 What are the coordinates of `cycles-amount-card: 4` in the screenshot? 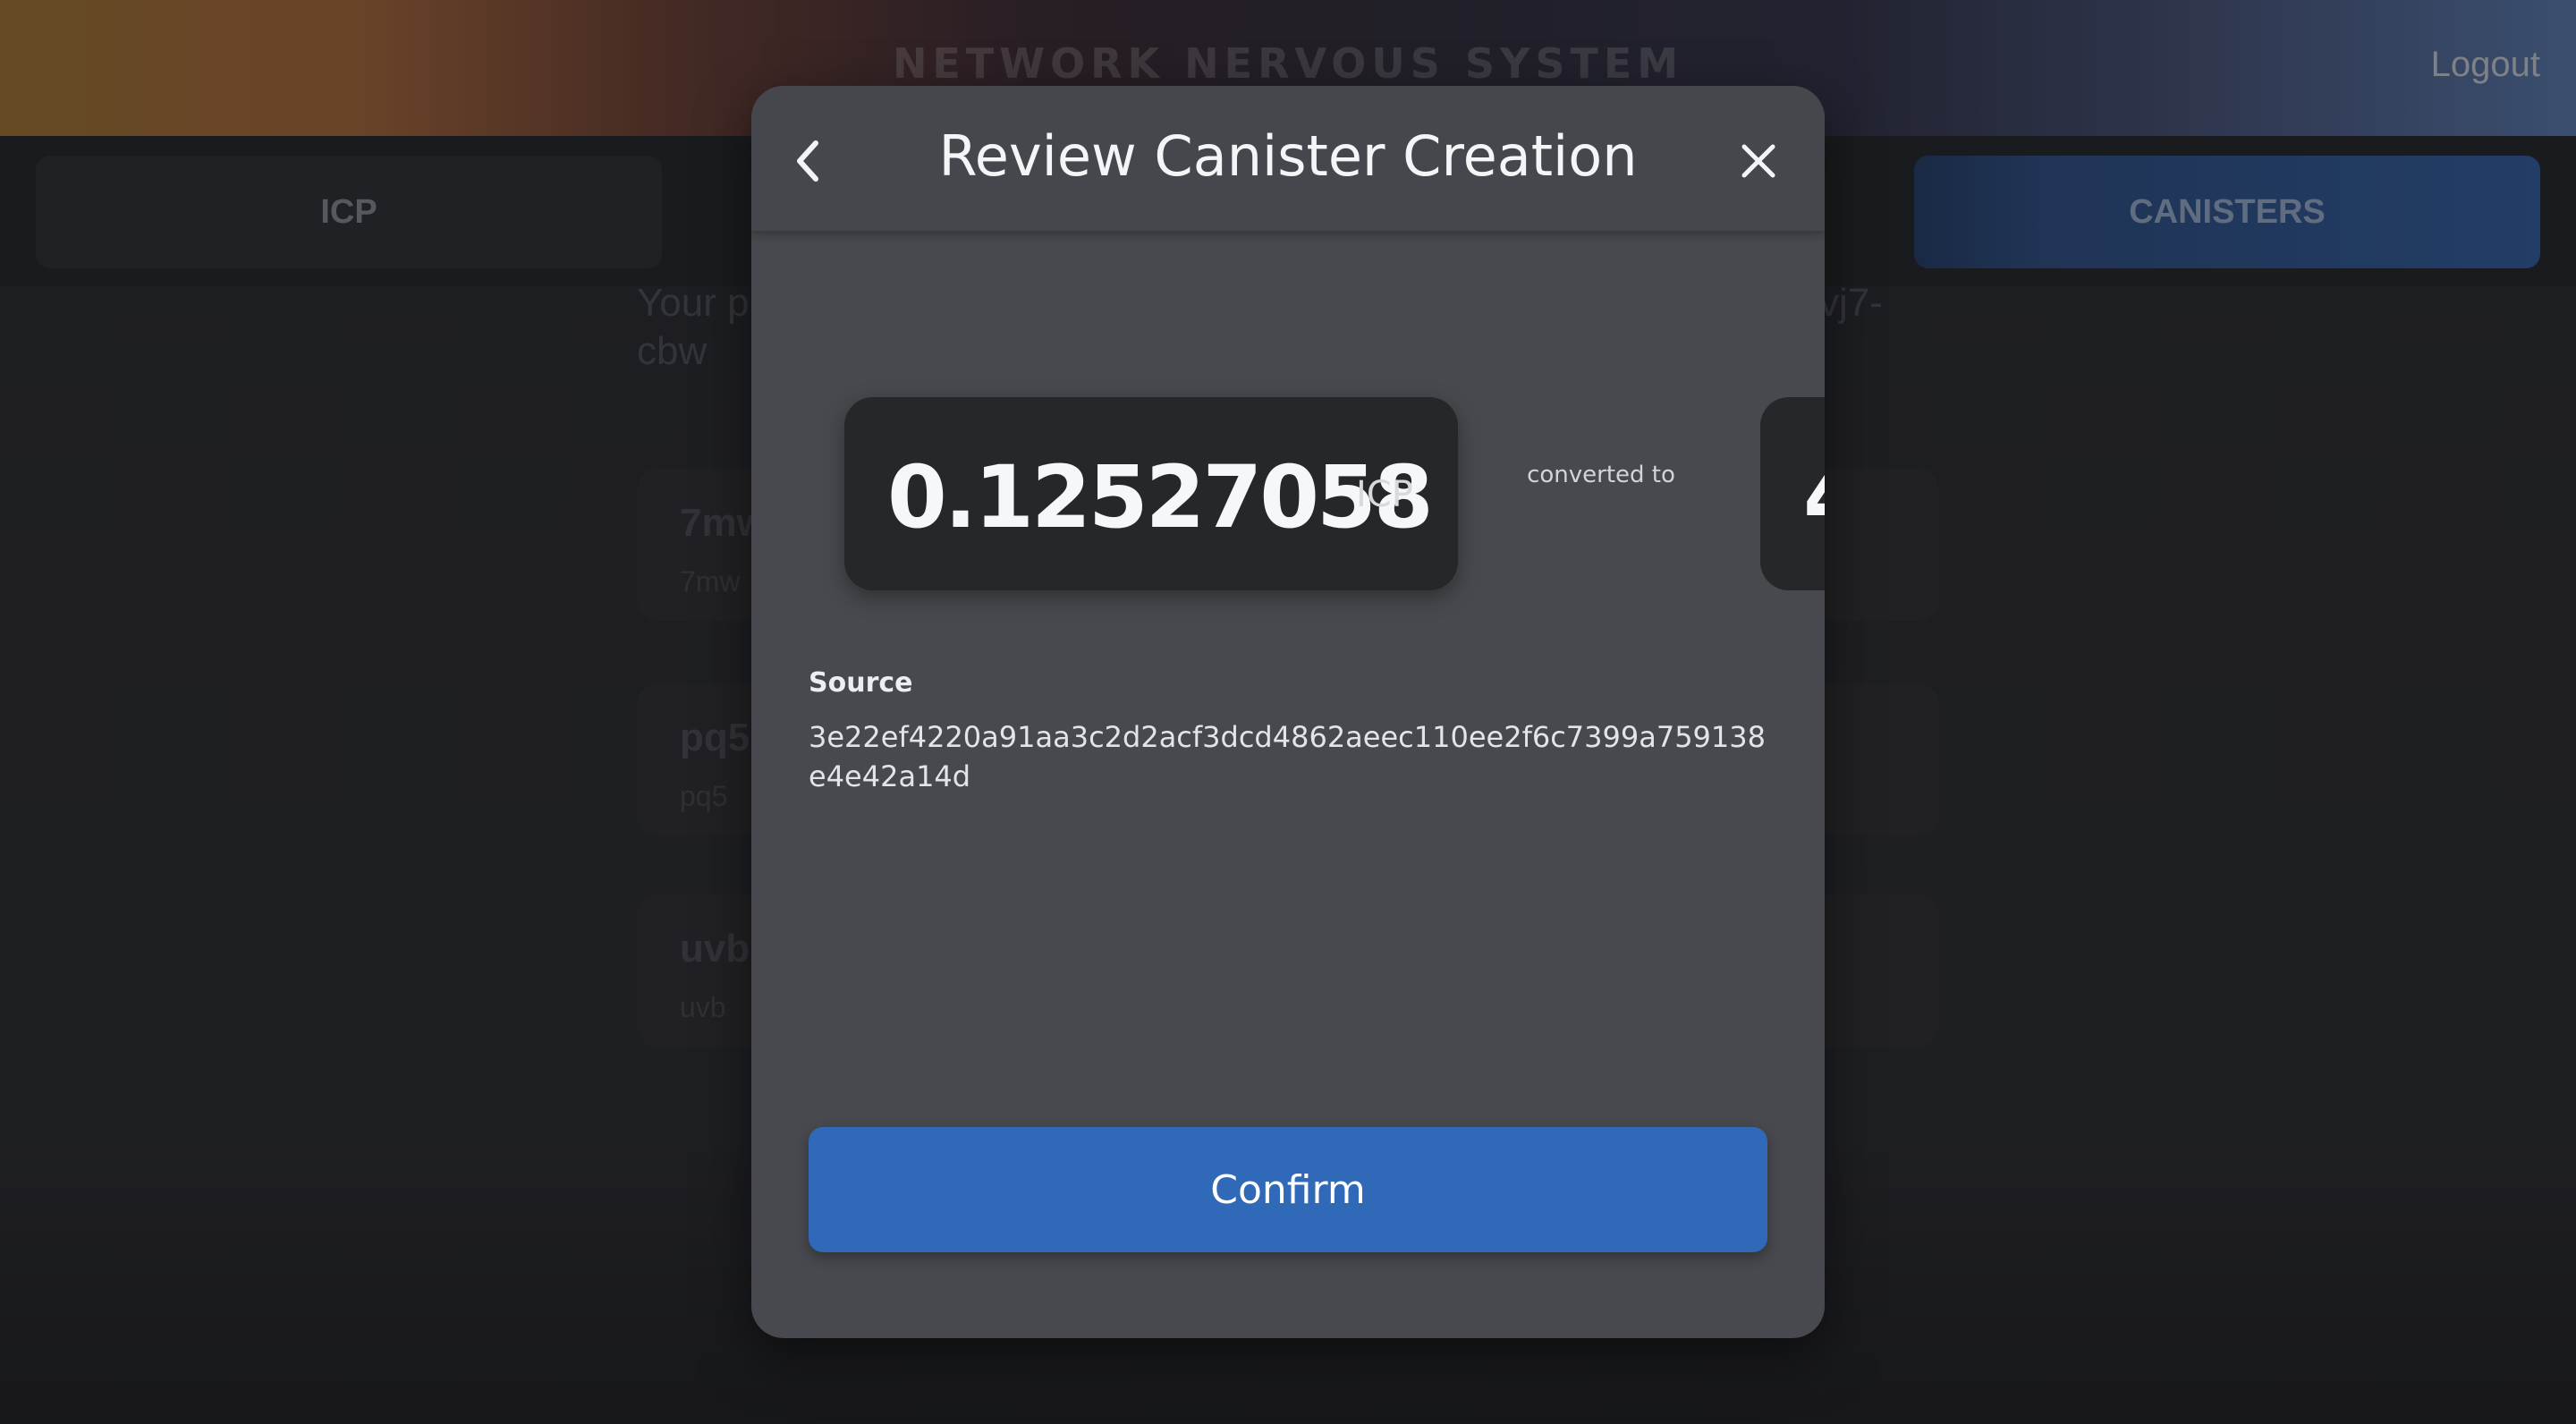 It's located at (1792, 493).